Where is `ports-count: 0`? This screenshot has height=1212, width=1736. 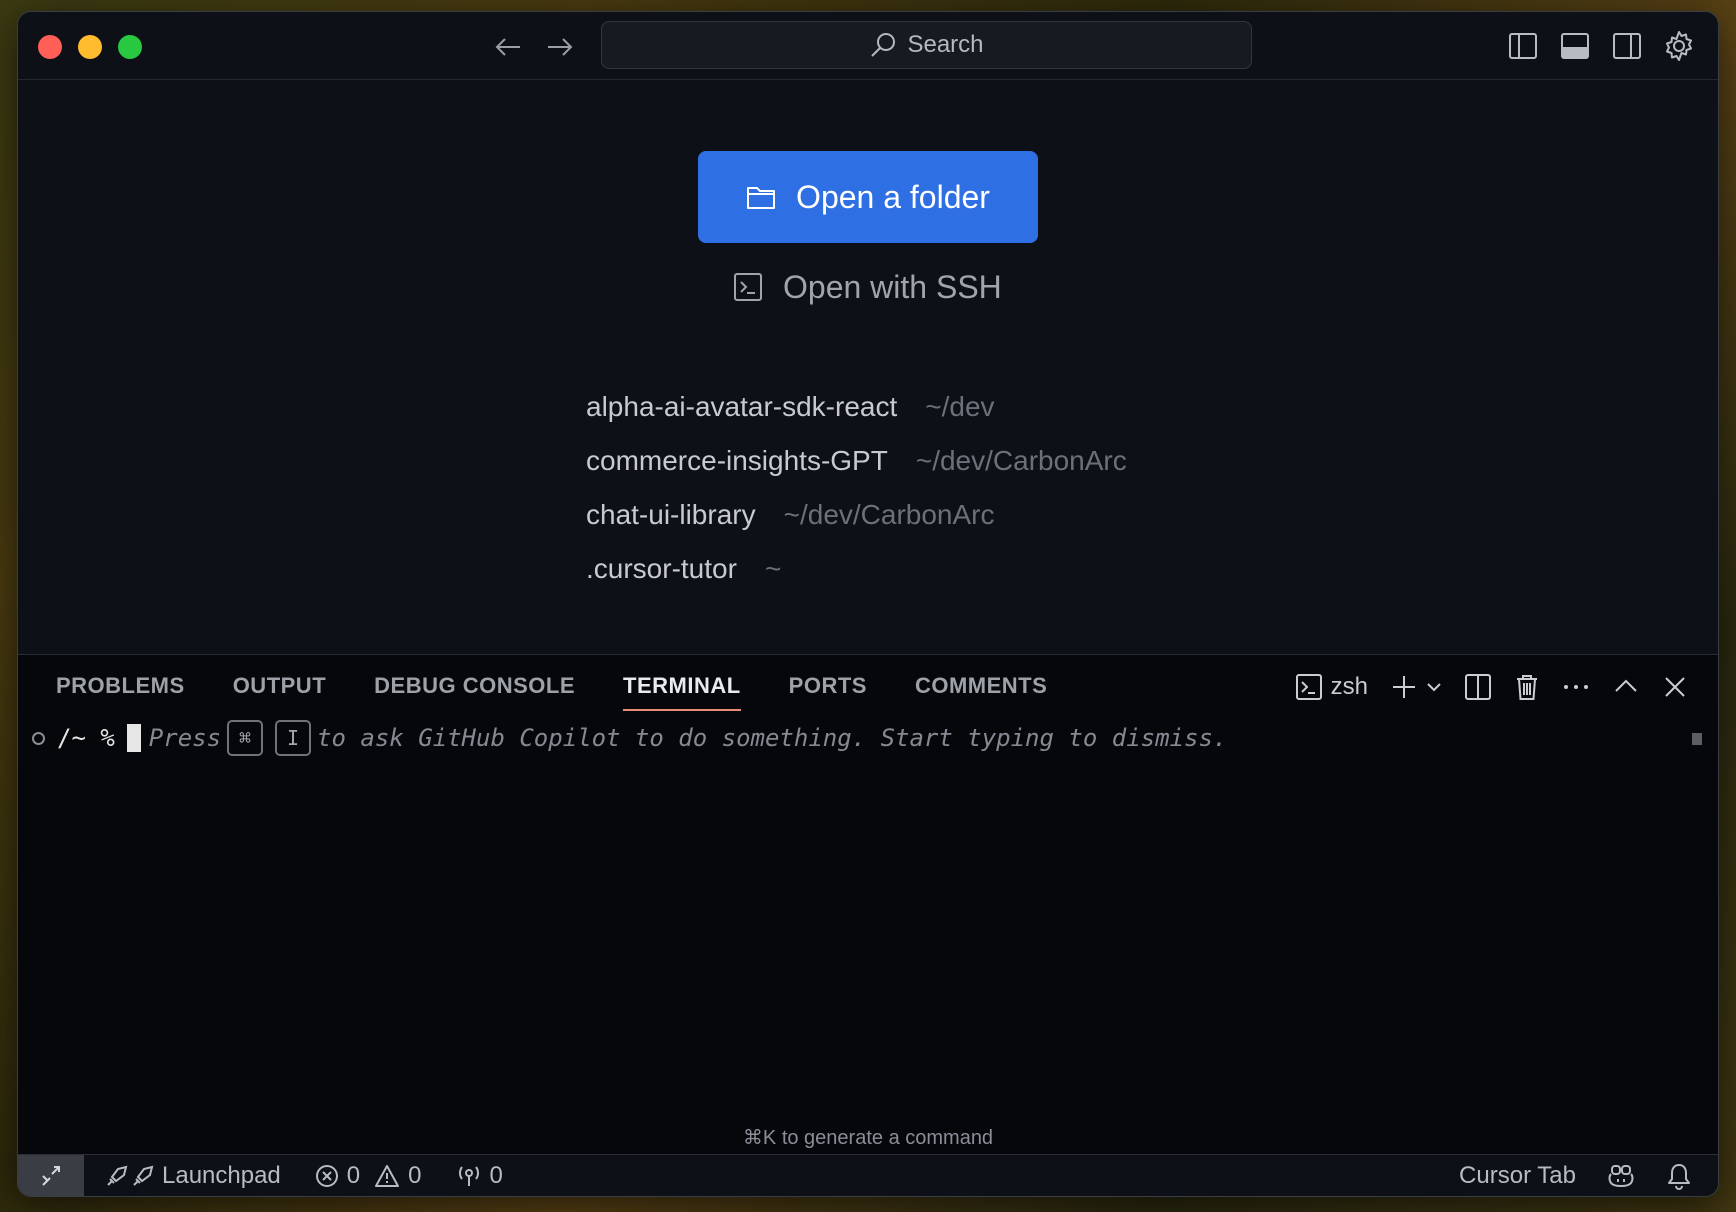
ports-count: 0 is located at coordinates (496, 1175).